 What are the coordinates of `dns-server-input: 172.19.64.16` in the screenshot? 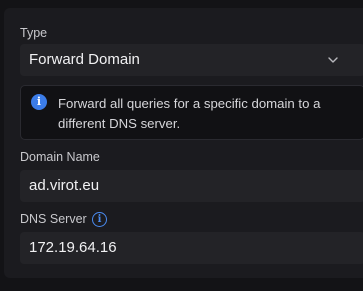 It's located at (191, 248).